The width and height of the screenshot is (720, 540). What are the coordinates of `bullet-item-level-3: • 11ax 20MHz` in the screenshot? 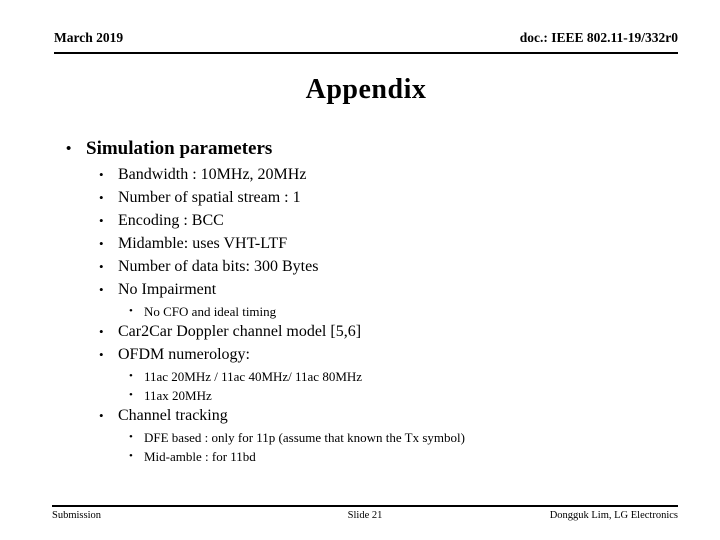 It's located at (403, 395).